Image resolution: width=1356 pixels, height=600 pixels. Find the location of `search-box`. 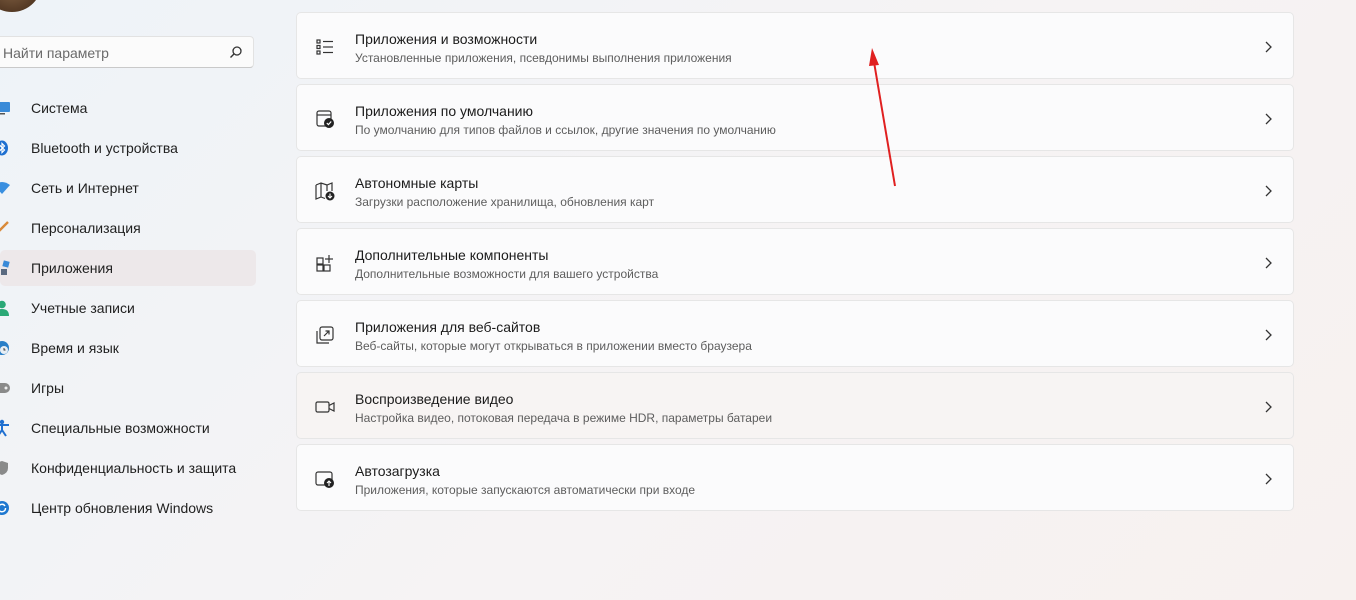

search-box is located at coordinates (127, 52).